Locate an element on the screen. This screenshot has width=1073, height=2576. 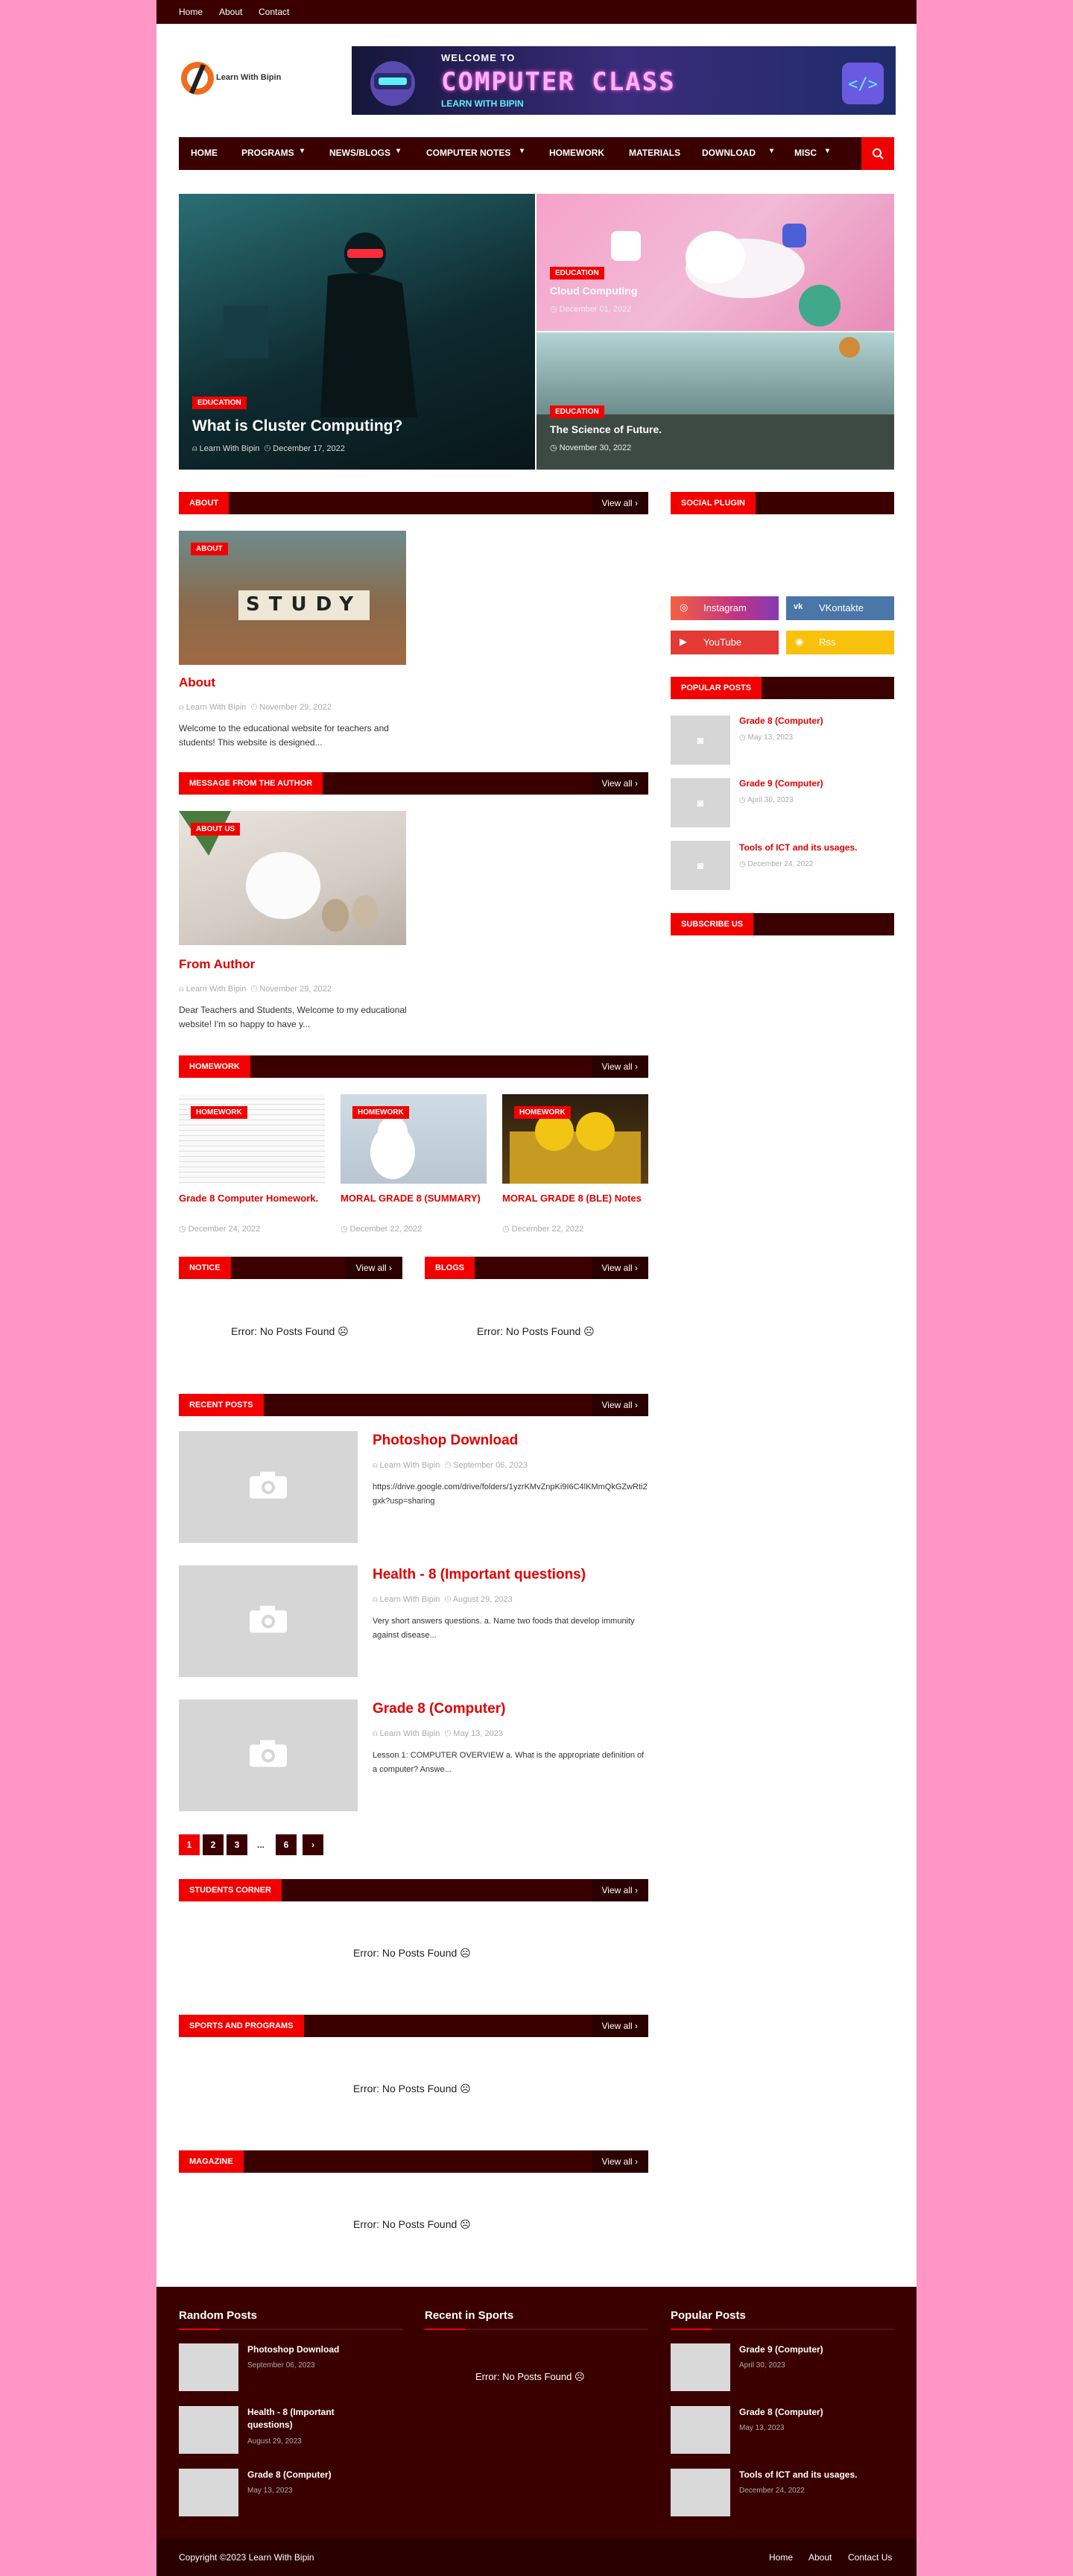
nav-item-misc: MISC is located at coordinates (805, 153).